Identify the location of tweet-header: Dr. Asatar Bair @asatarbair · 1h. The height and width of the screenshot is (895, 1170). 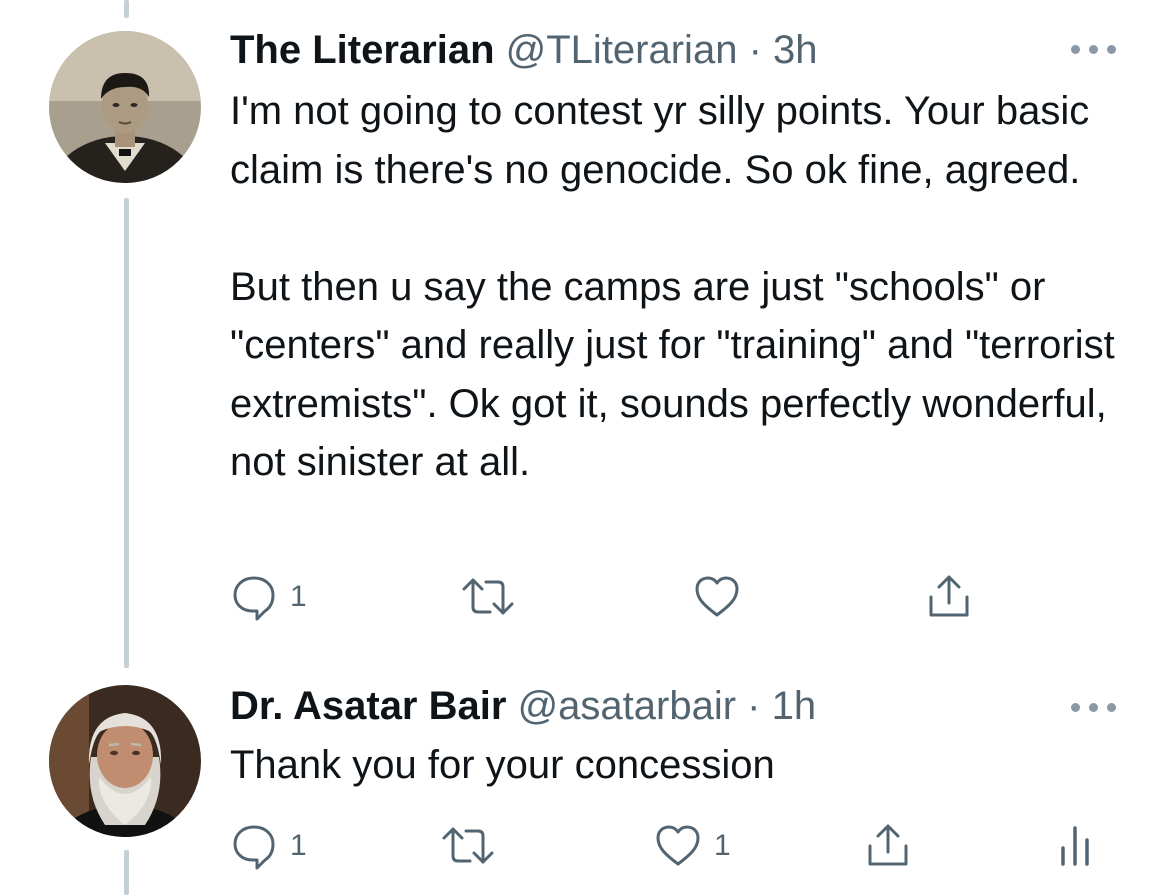
(523, 706).